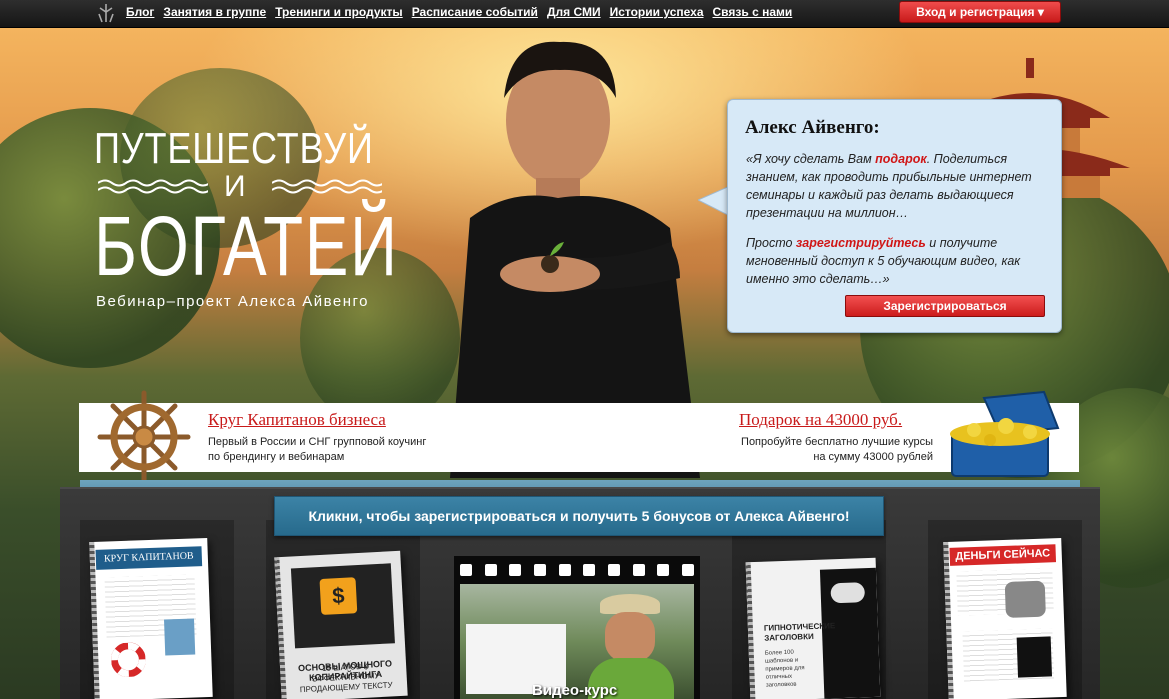 The image size is (1169, 699). Describe the element at coordinates (214, 12) in the screenshot. I see `nav-group-classes: Занятия в группе` at that location.